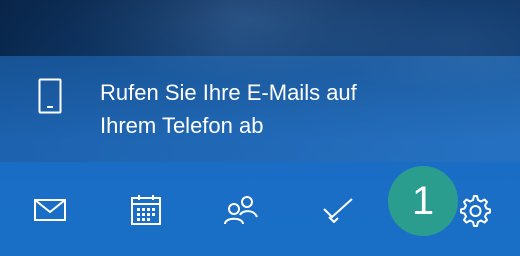  I want to click on promo-line-2: Ihrem Telefon ab, so click(182, 125).